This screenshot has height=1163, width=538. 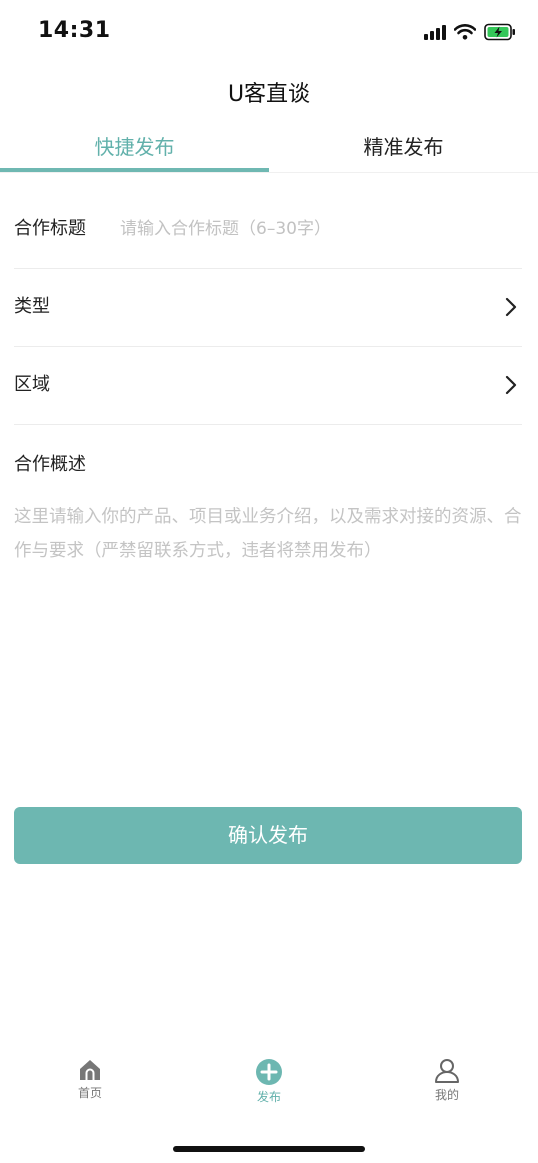 I want to click on region-row: 区域, so click(x=268, y=385).